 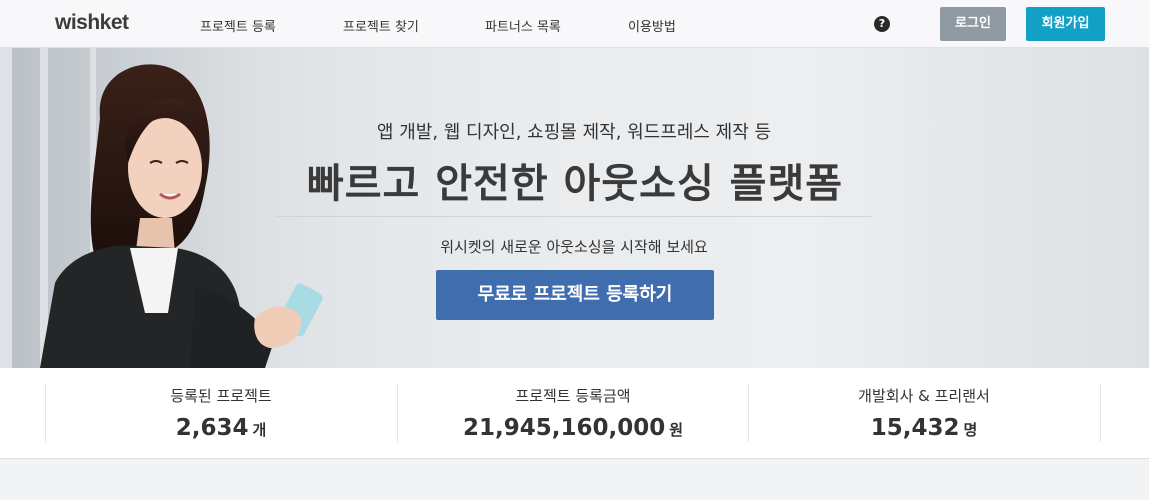 What do you see at coordinates (221, 413) in the screenshot?
I see `stat-registered-projects: 등록된 프로젝트 2,634 개` at bounding box center [221, 413].